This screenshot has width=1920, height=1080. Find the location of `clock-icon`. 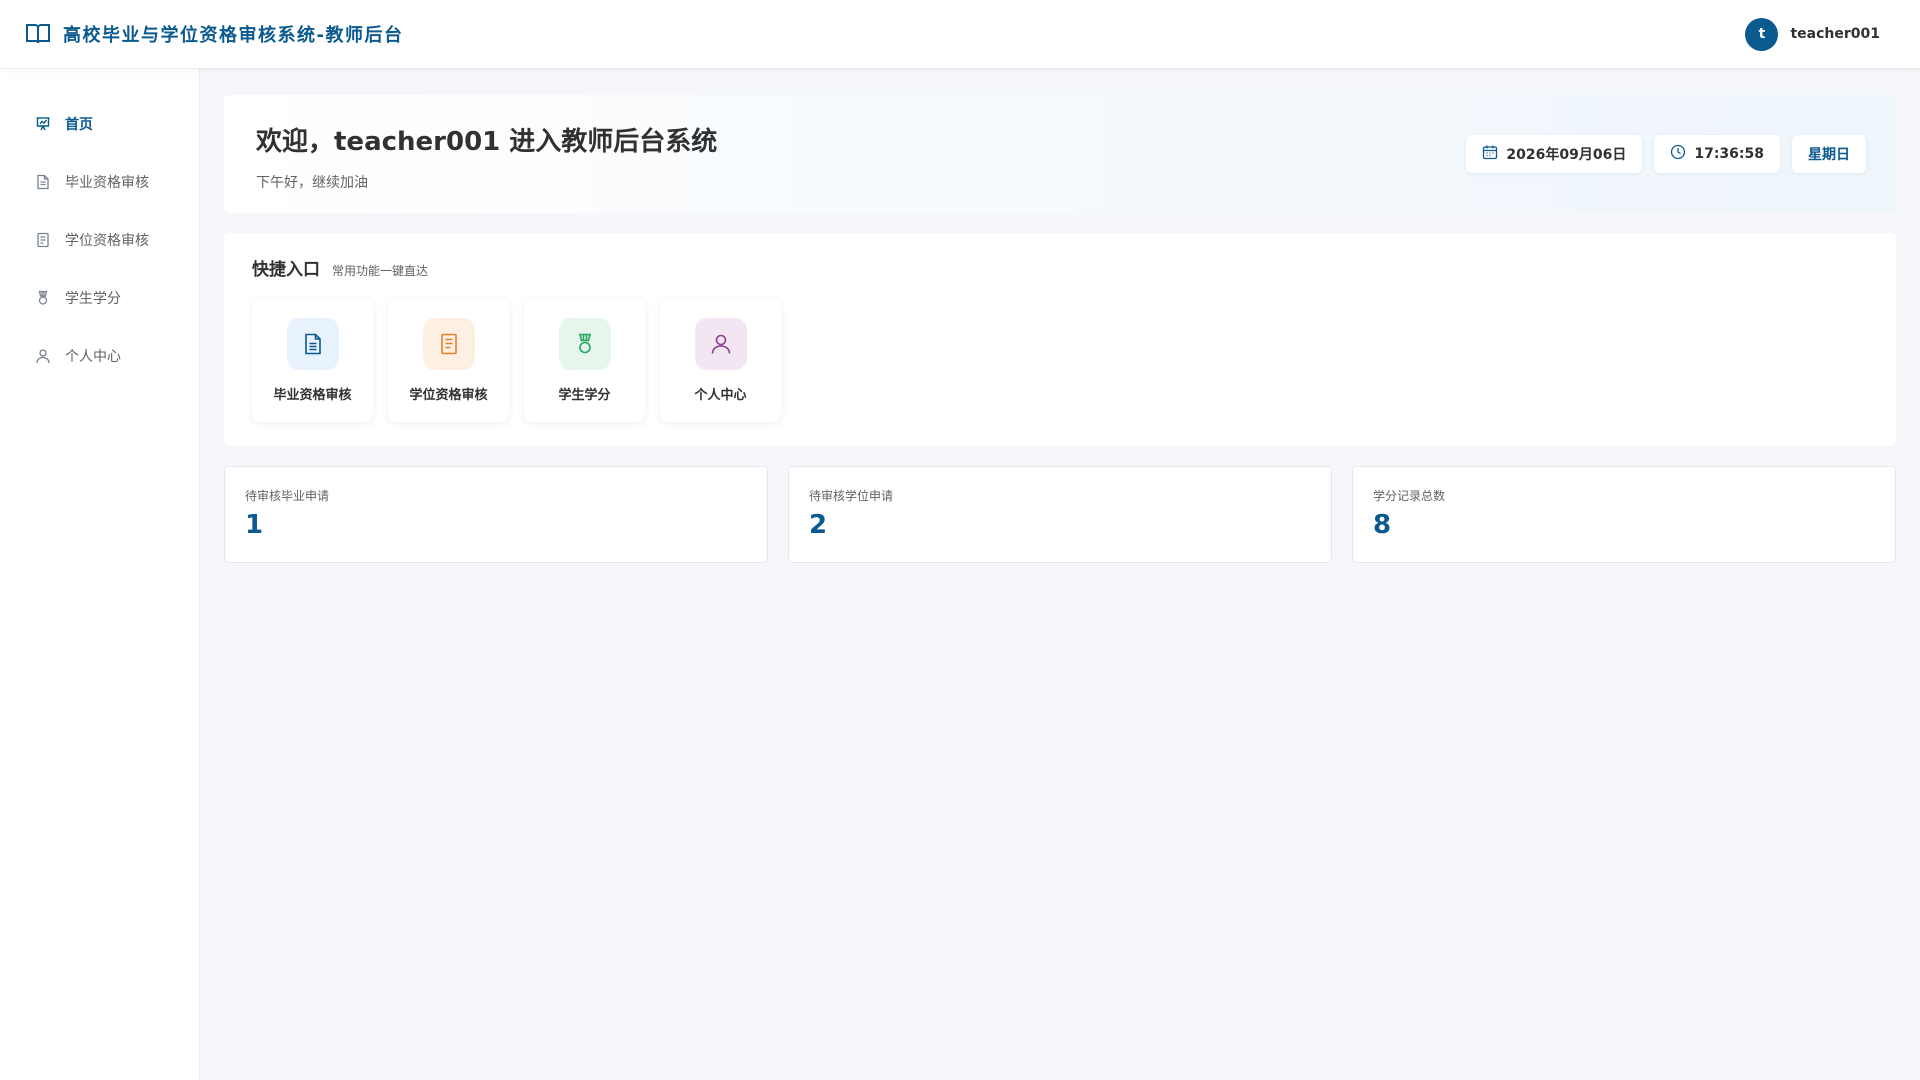

clock-icon is located at coordinates (1678, 154).